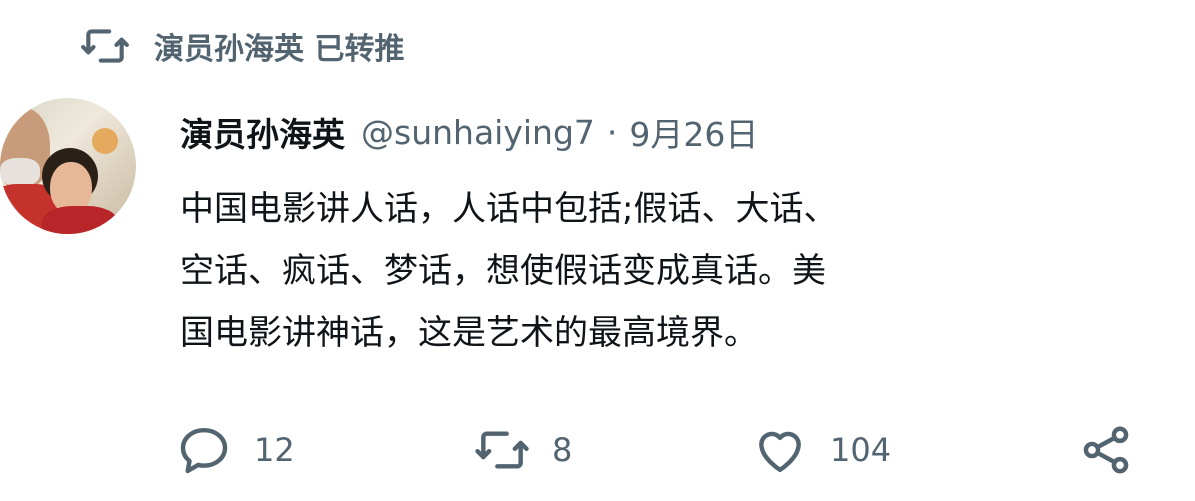 Image resolution: width=1195 pixels, height=501 pixels. I want to click on tweet-text-line: 空话、疯话、梦话，想使假话变成真话。美, so click(503, 271).